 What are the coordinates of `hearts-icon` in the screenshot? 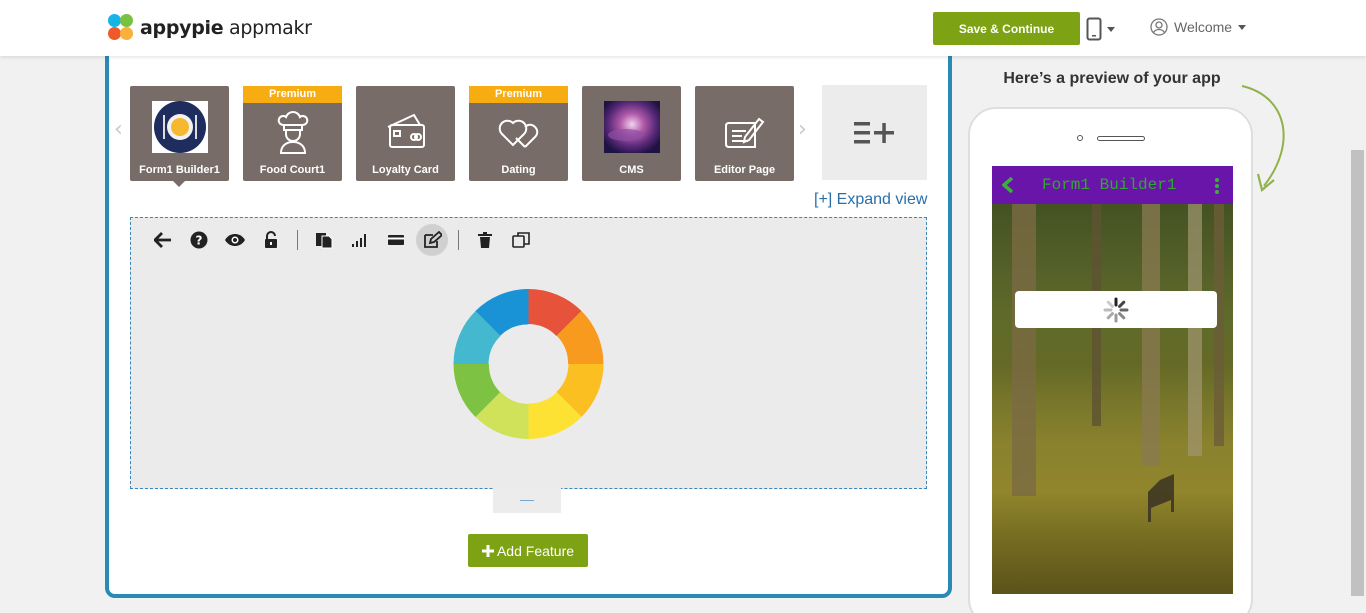 It's located at (519, 133).